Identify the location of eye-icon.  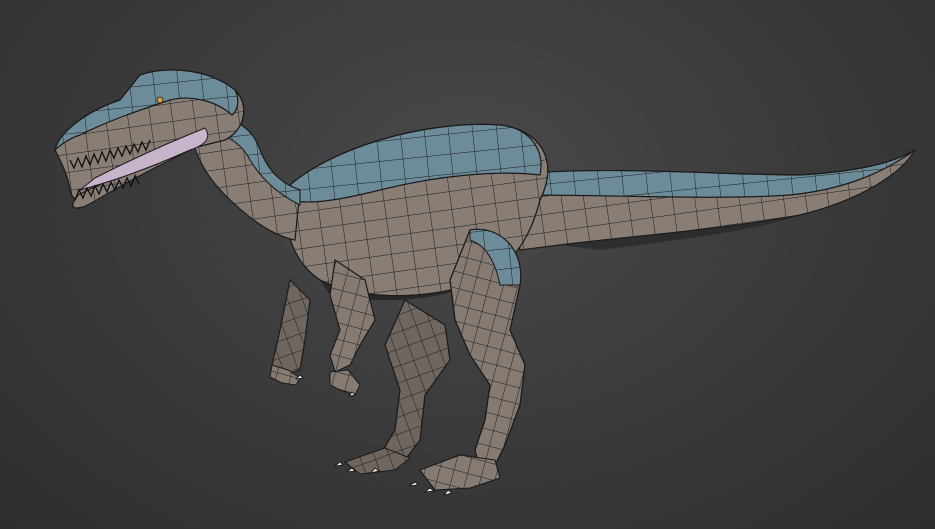
(160, 100).